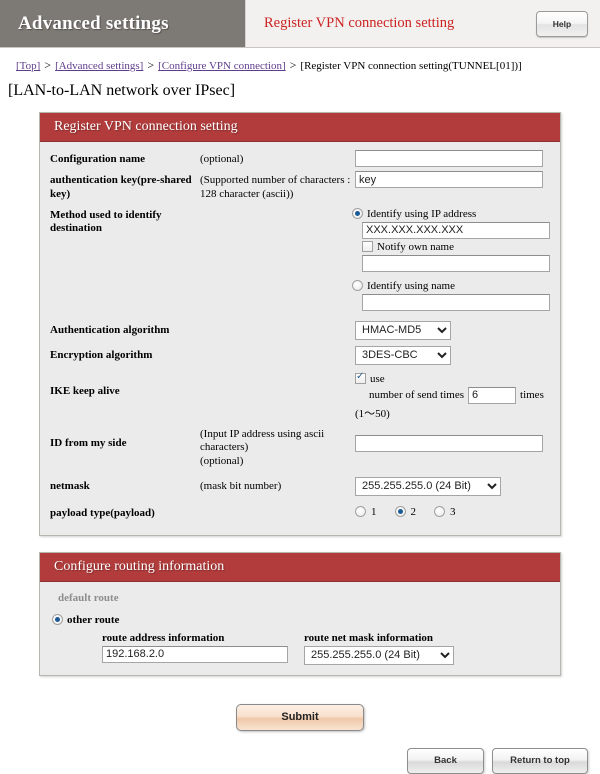 This screenshot has width=600, height=774. I want to click on note-id-line-3: (optional), so click(222, 461).